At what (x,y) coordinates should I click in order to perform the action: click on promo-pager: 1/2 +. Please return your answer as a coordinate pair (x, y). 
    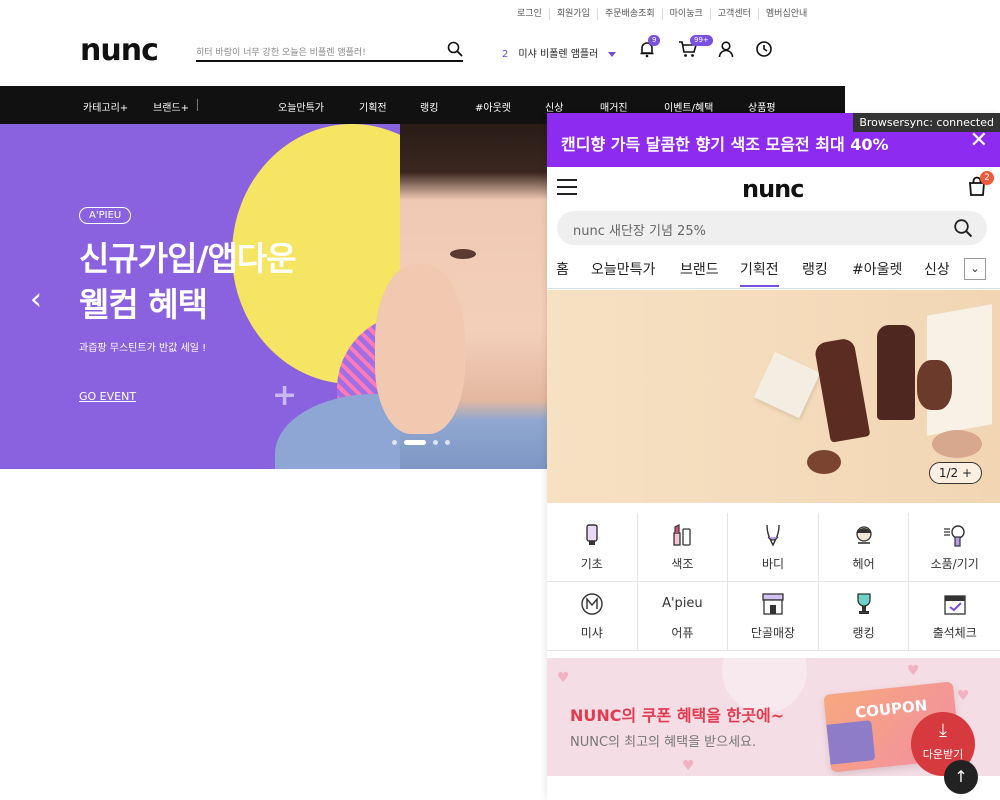
    Looking at the image, I should click on (955, 473).